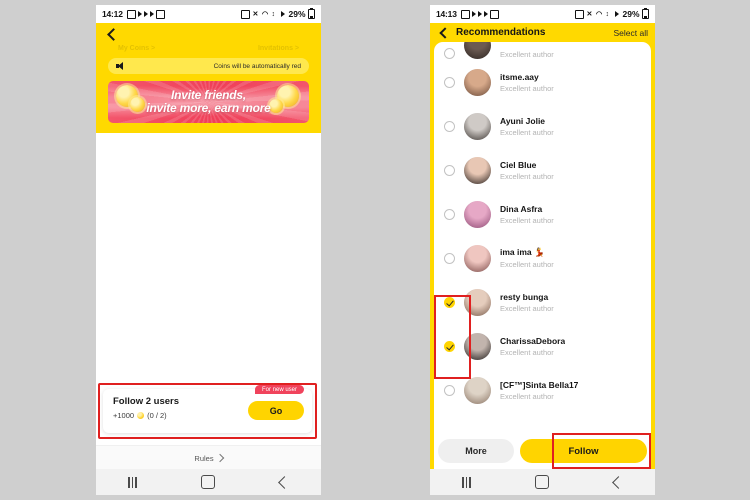 This screenshot has height=500, width=750. I want to click on user-list-item: Excellent author, so click(542, 51).